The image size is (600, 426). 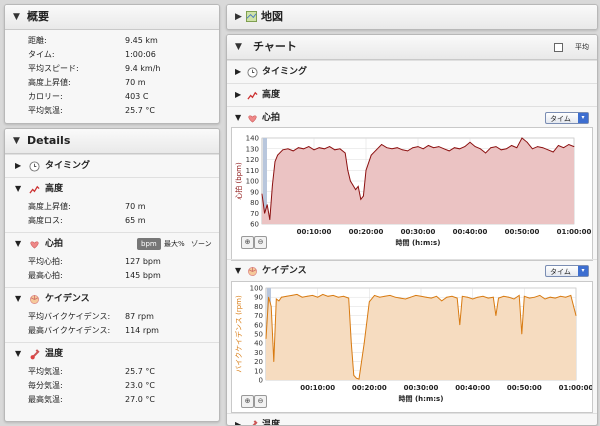 What do you see at coordinates (135, 220) in the screenshot?
I see `stat-value: 65 m` at bounding box center [135, 220].